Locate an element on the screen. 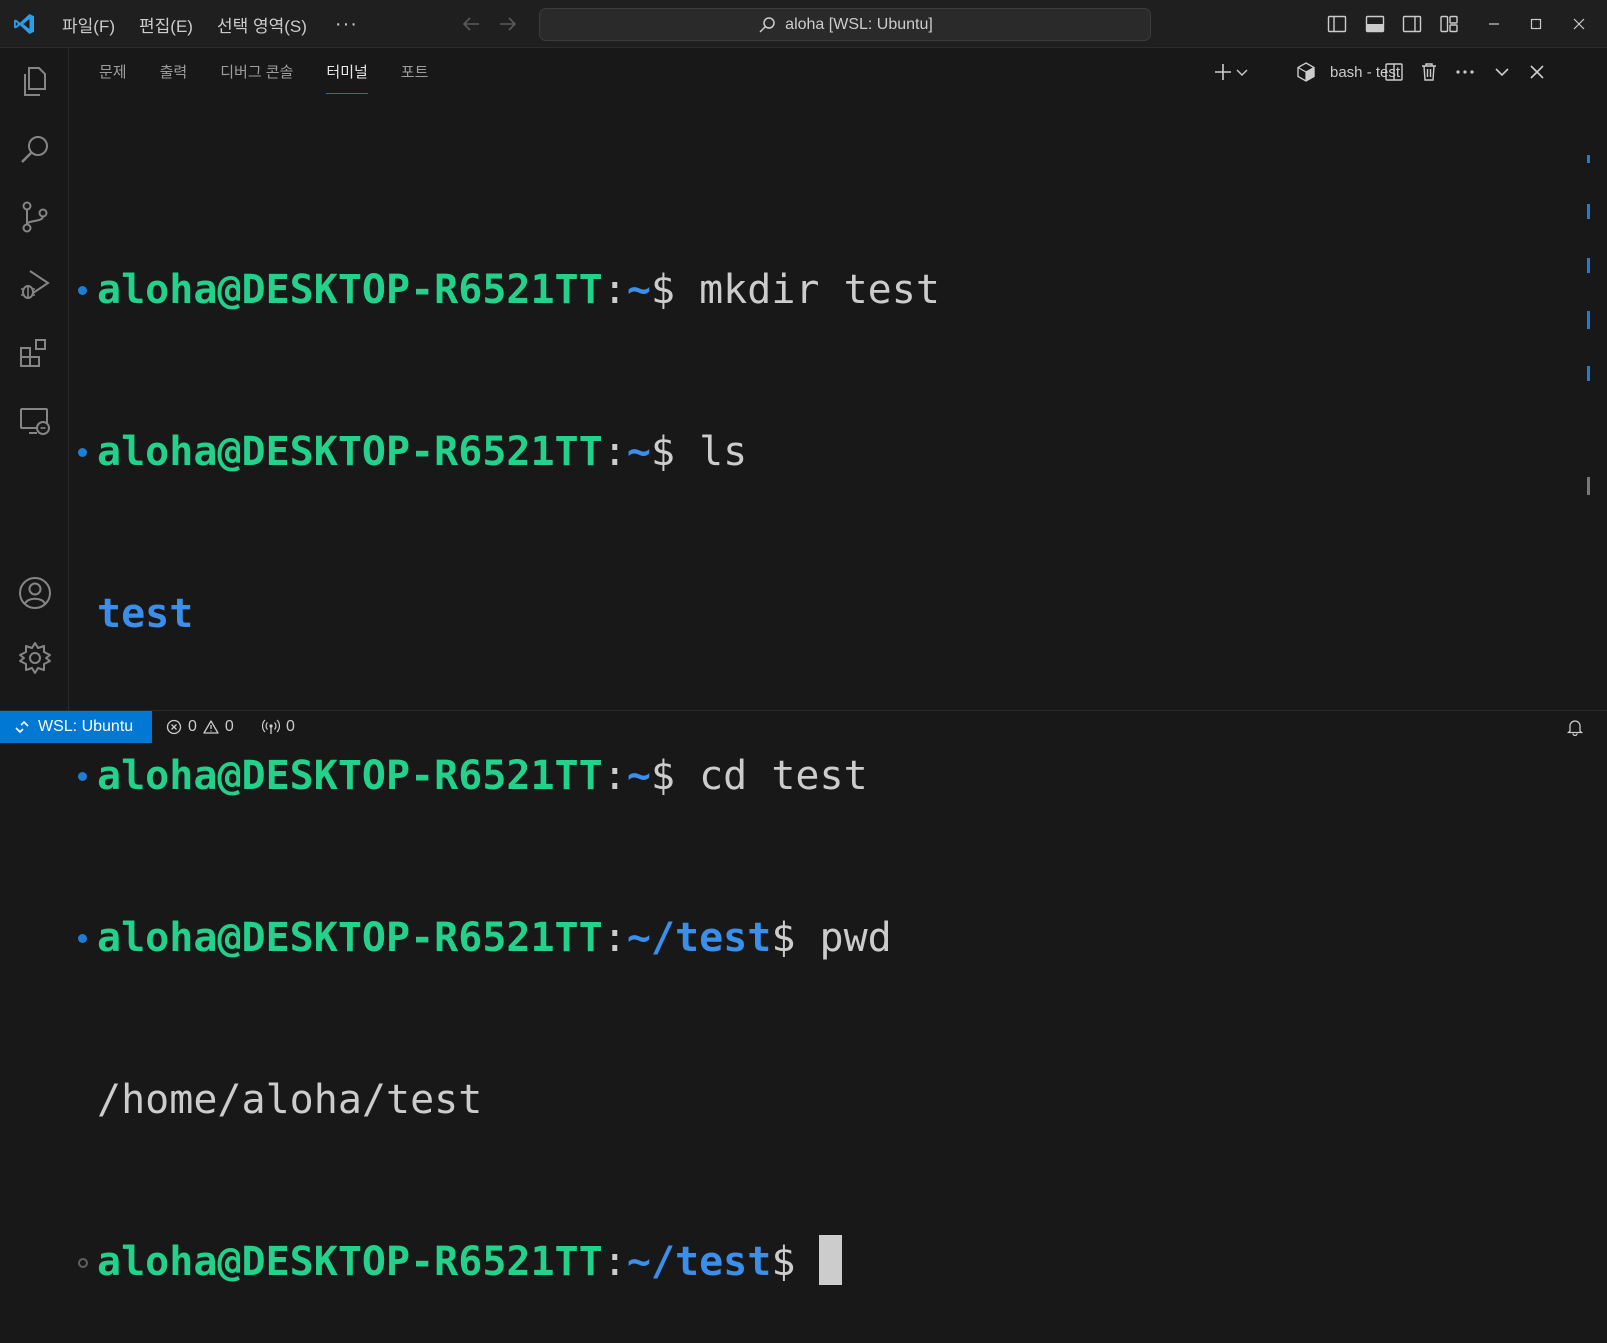  close-window-icon is located at coordinates (1579, 24).